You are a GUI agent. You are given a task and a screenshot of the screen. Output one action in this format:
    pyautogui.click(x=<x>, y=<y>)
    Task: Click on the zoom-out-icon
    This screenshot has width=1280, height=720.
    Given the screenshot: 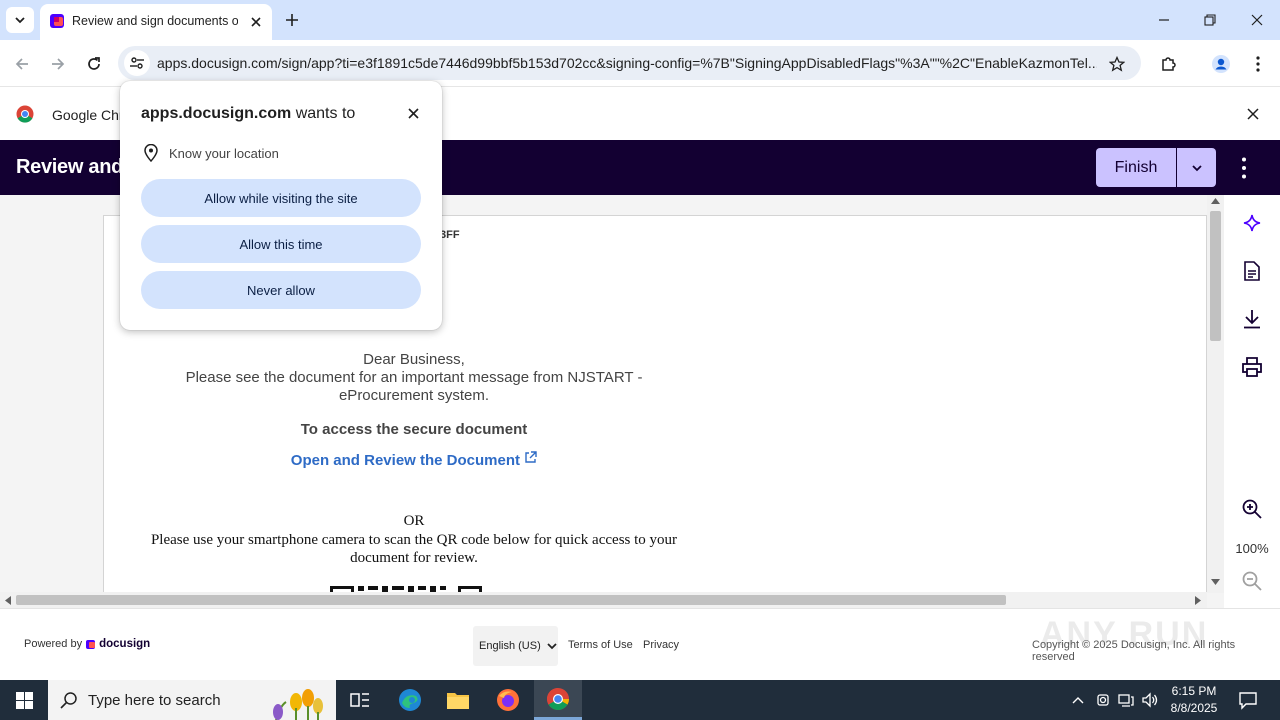 What is the action you would take?
    pyautogui.click(x=1252, y=581)
    